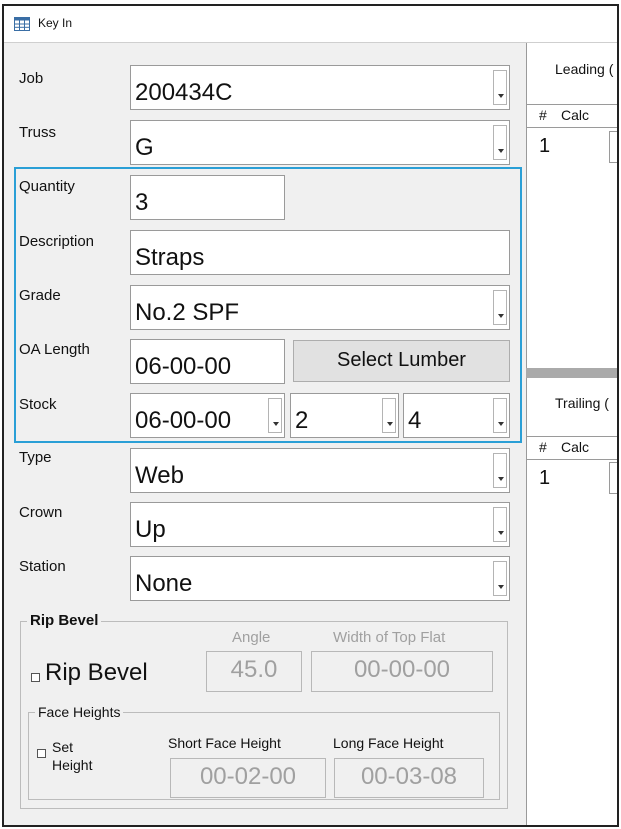  What do you see at coordinates (545, 478) in the screenshot?
I see `trailing-row-num: 1` at bounding box center [545, 478].